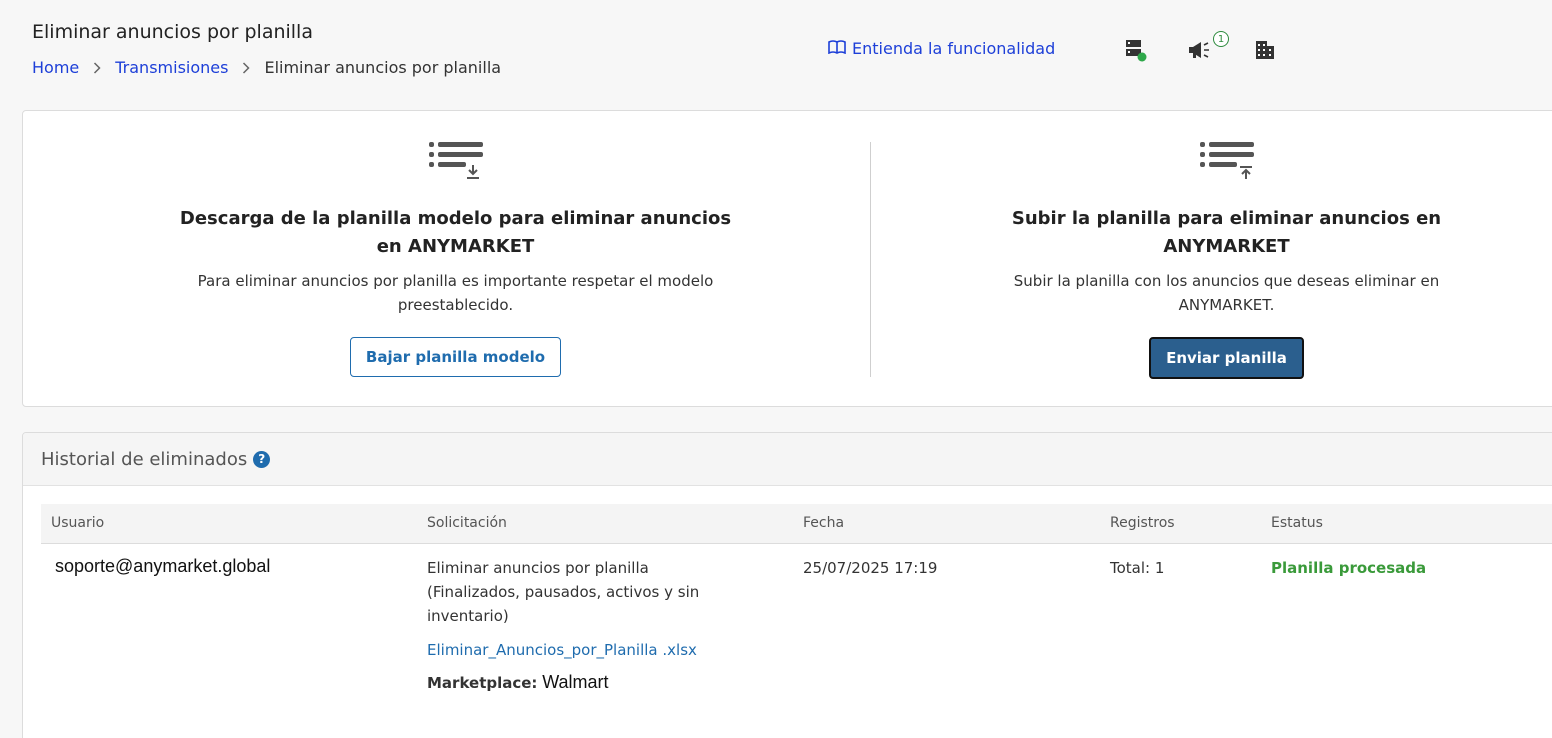 The image size is (1552, 738). Describe the element at coordinates (1200, 50) in the screenshot. I see `megaphone-icon` at that location.